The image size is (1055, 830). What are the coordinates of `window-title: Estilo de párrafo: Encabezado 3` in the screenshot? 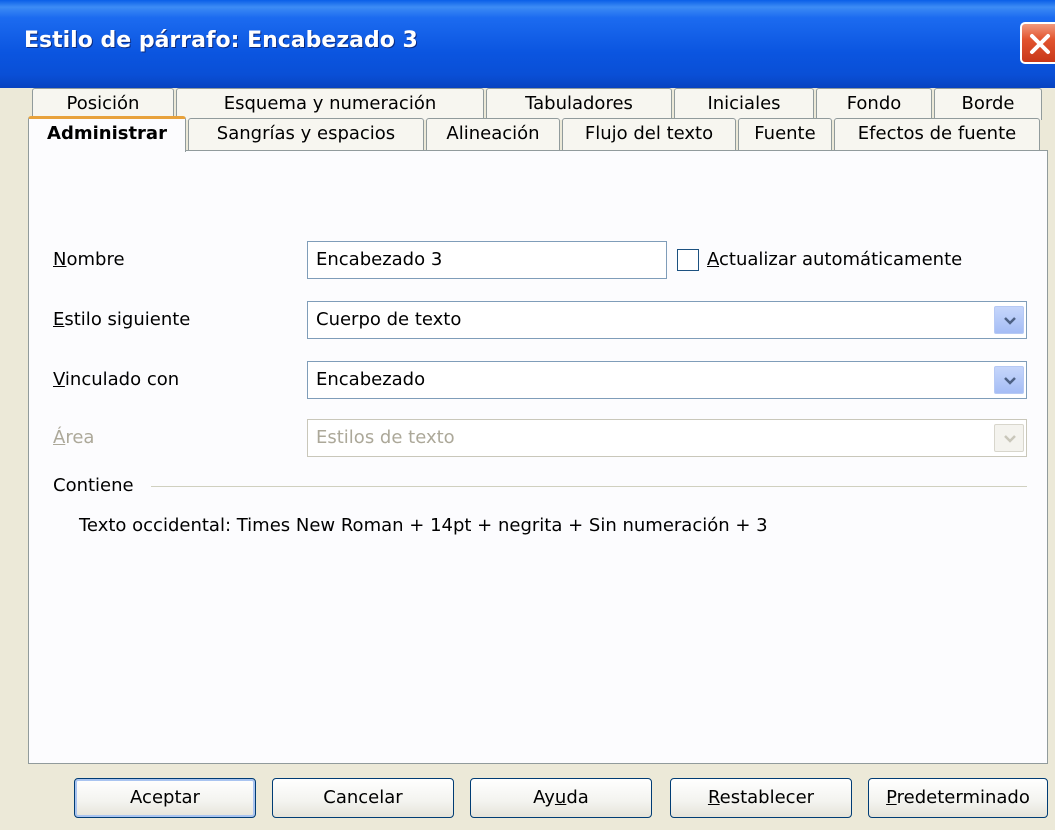 It's located at (221, 40).